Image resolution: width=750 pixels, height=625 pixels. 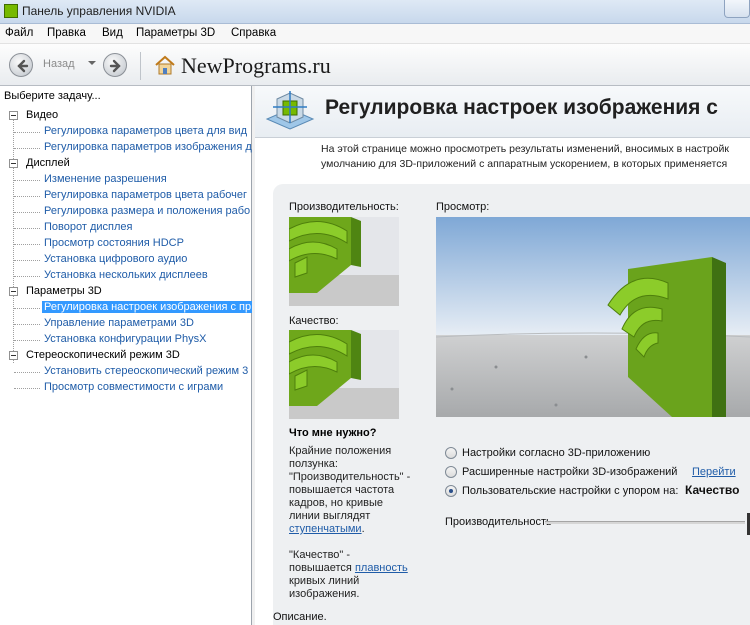 What do you see at coordinates (324, 587) in the screenshot?
I see `help-text-tail: кривых линий изображения.` at bounding box center [324, 587].